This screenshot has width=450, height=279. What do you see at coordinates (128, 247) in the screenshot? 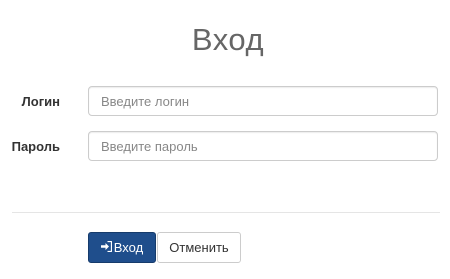
I see `login-button-label: Вход` at bounding box center [128, 247].